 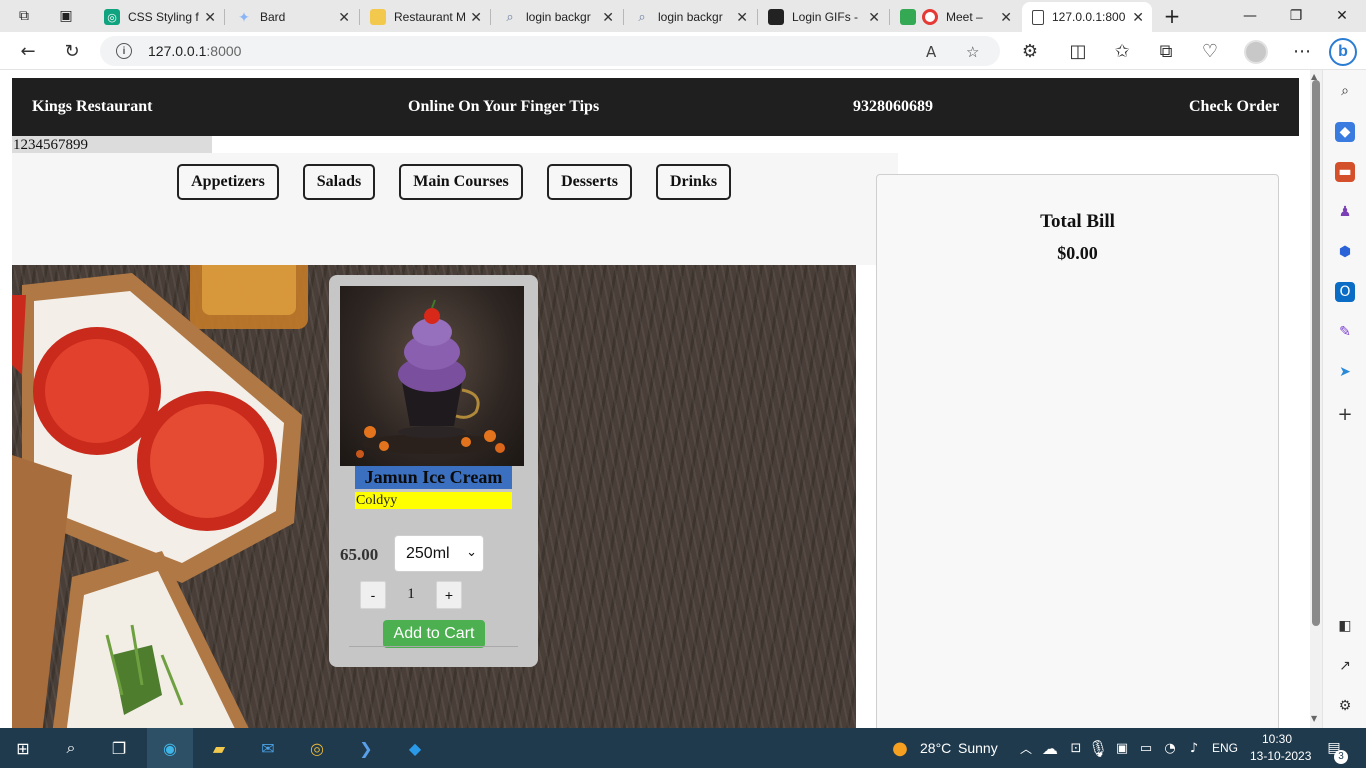 What do you see at coordinates (124, 51) in the screenshot?
I see `site-info-icon: i` at bounding box center [124, 51].